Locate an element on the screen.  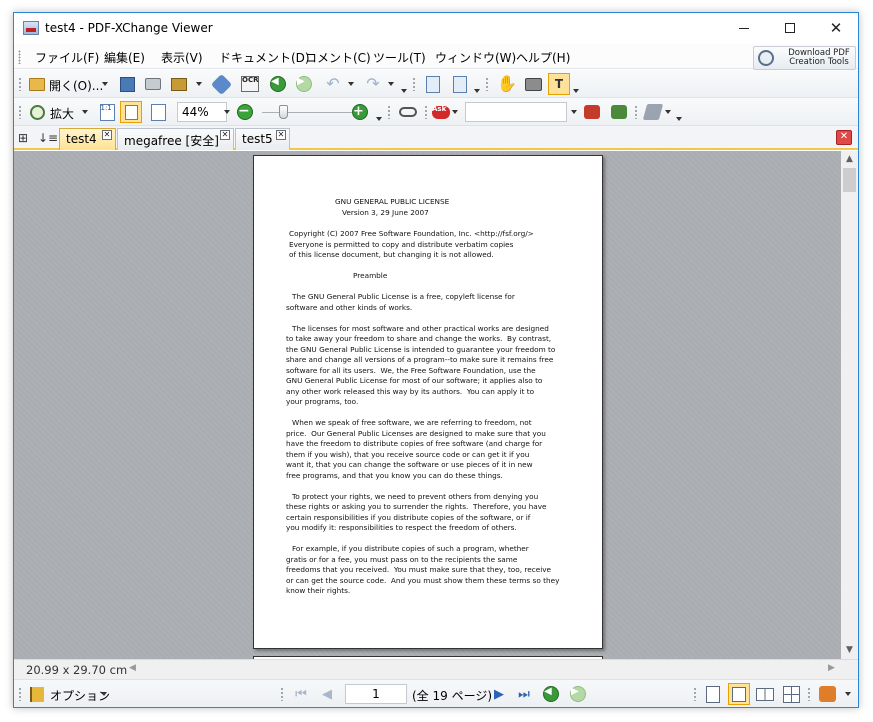
vertical-scrollbar: ▲ ▼ is located at coordinates (849, 405).